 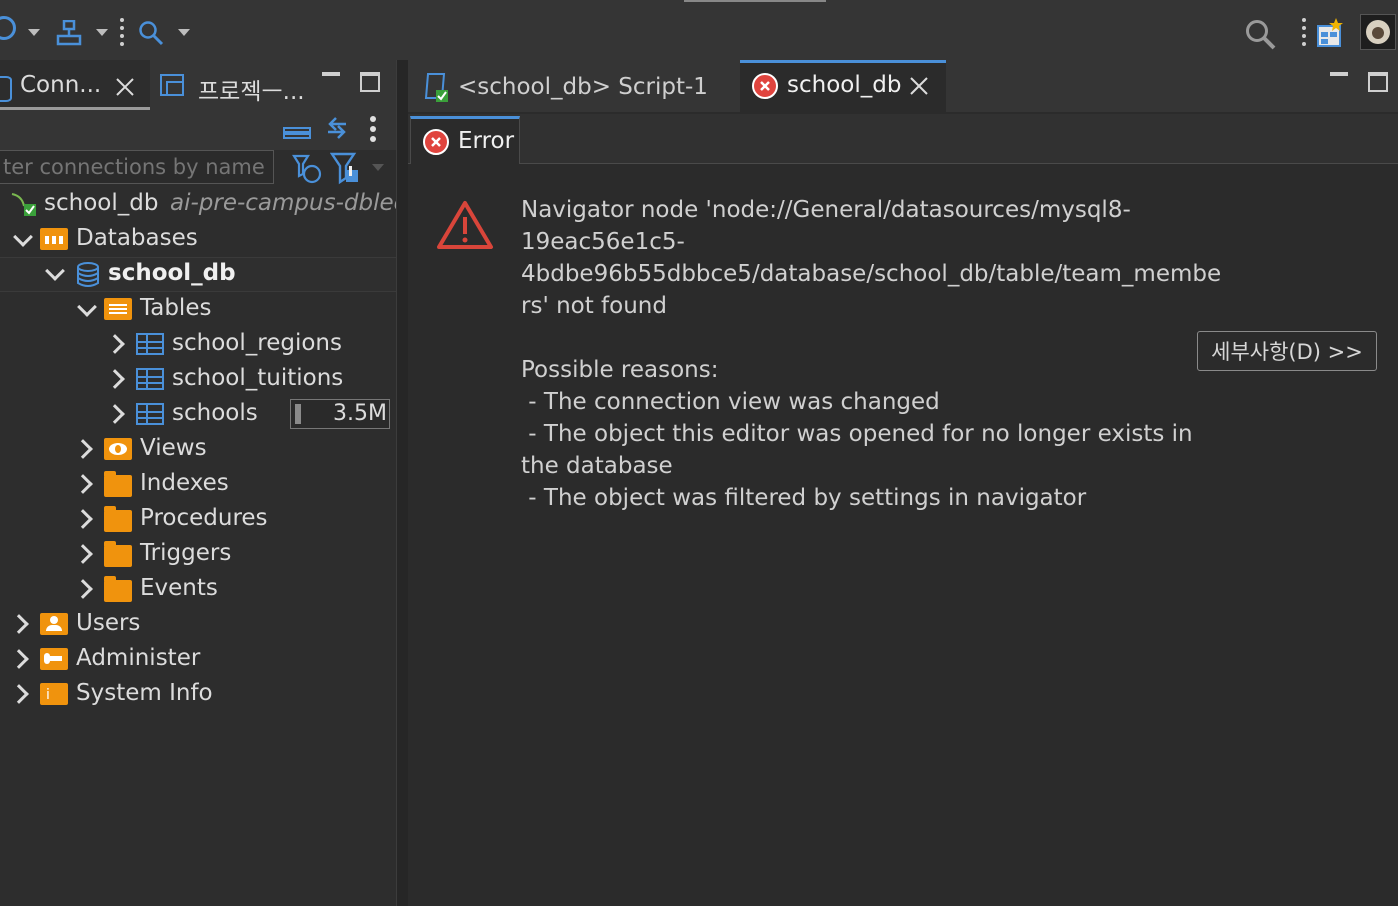 I want to click on project-icon, so click(x=172, y=85).